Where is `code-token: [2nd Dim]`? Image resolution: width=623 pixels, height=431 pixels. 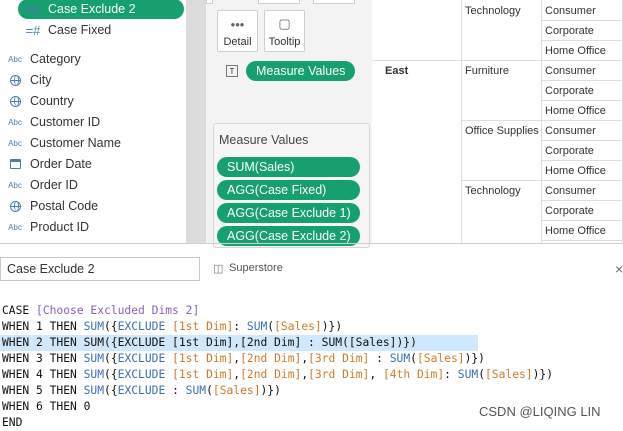 code-token: [2nd Dim] is located at coordinates (271, 358).